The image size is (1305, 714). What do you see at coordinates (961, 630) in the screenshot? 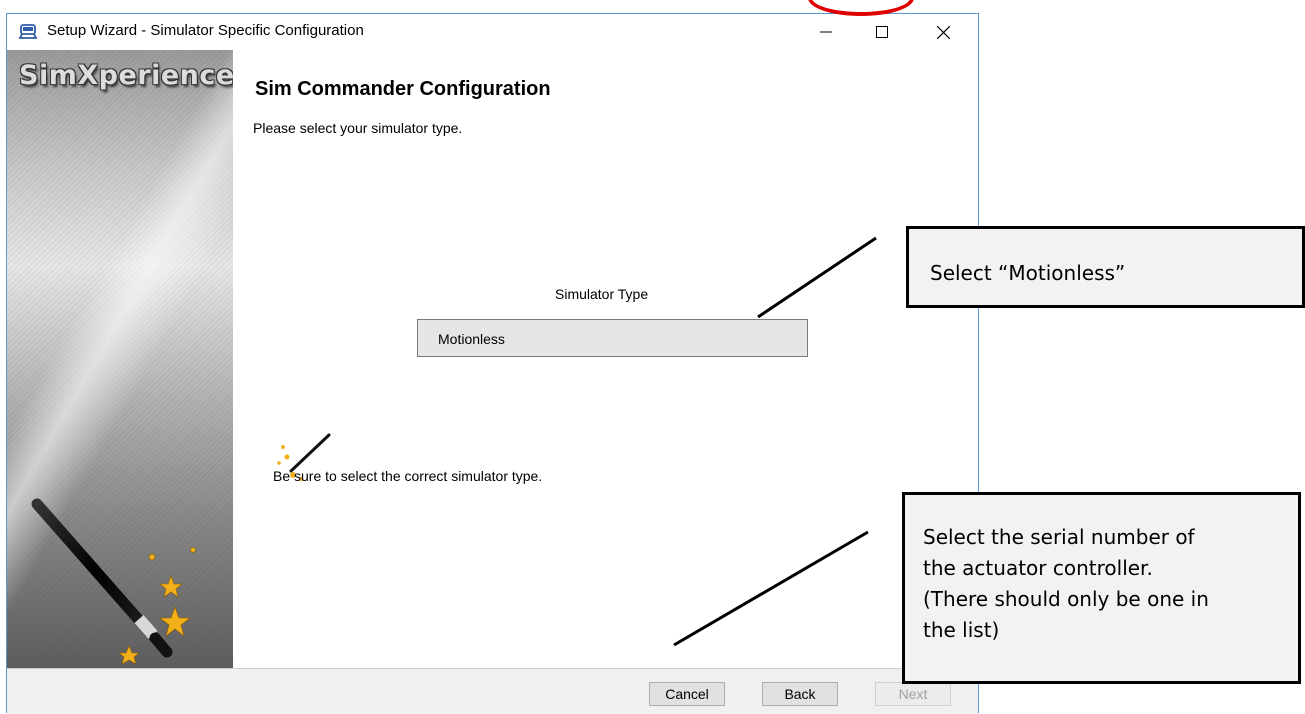
I see `callout-serial-line: the list)` at bounding box center [961, 630].